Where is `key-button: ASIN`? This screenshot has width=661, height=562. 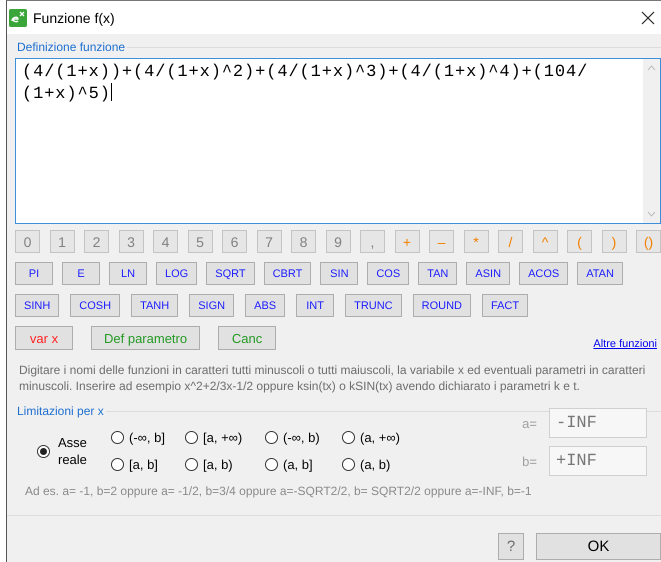
key-button: ASIN is located at coordinates (488, 273).